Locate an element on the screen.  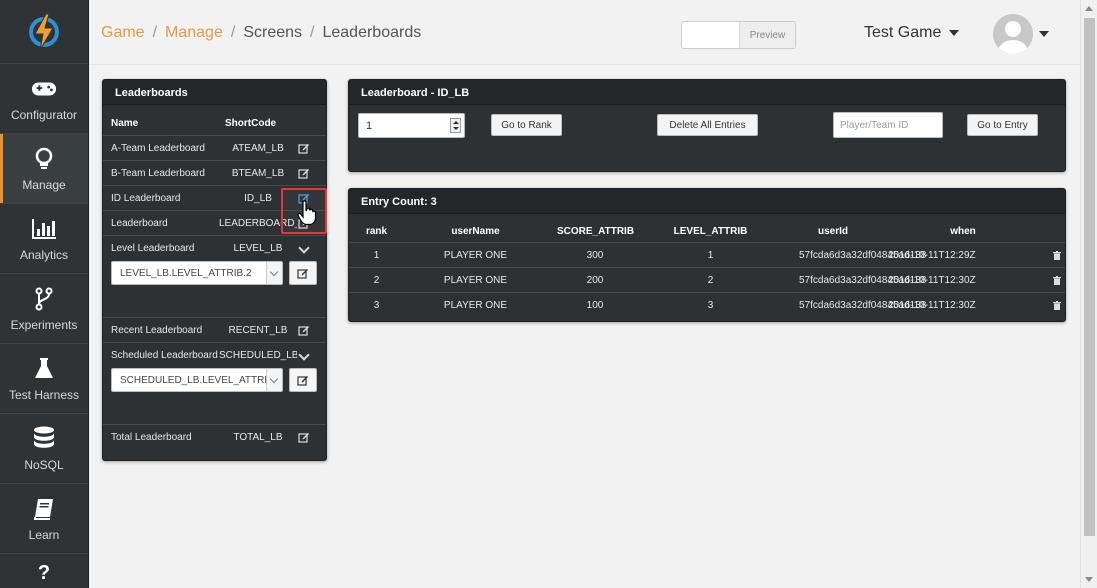
preview-toggle-off is located at coordinates (710, 35).